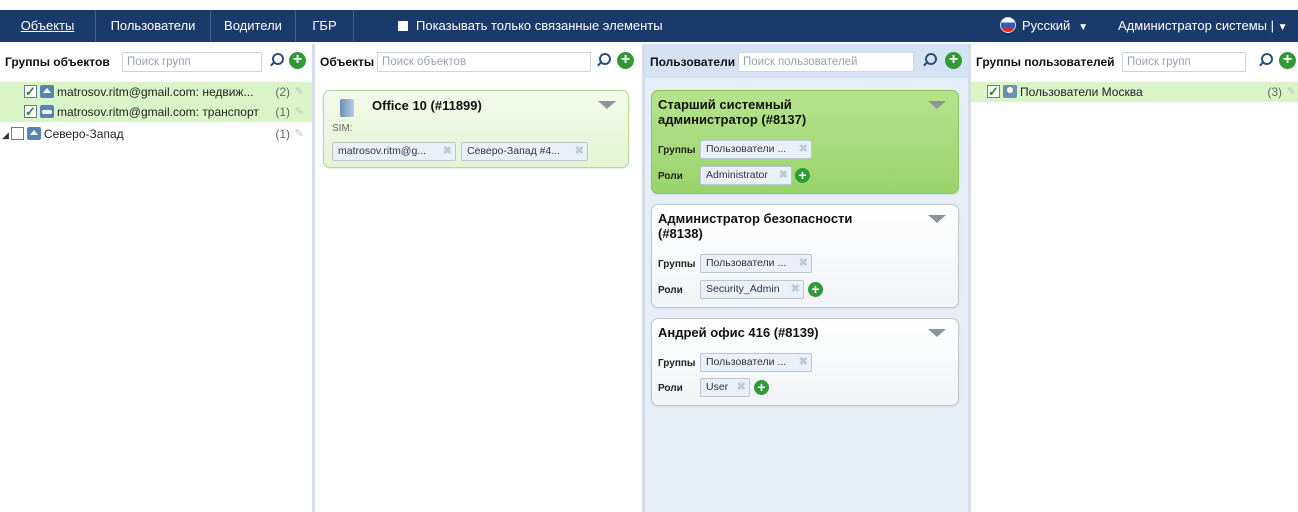  I want to click on car-icon, so click(47, 111).